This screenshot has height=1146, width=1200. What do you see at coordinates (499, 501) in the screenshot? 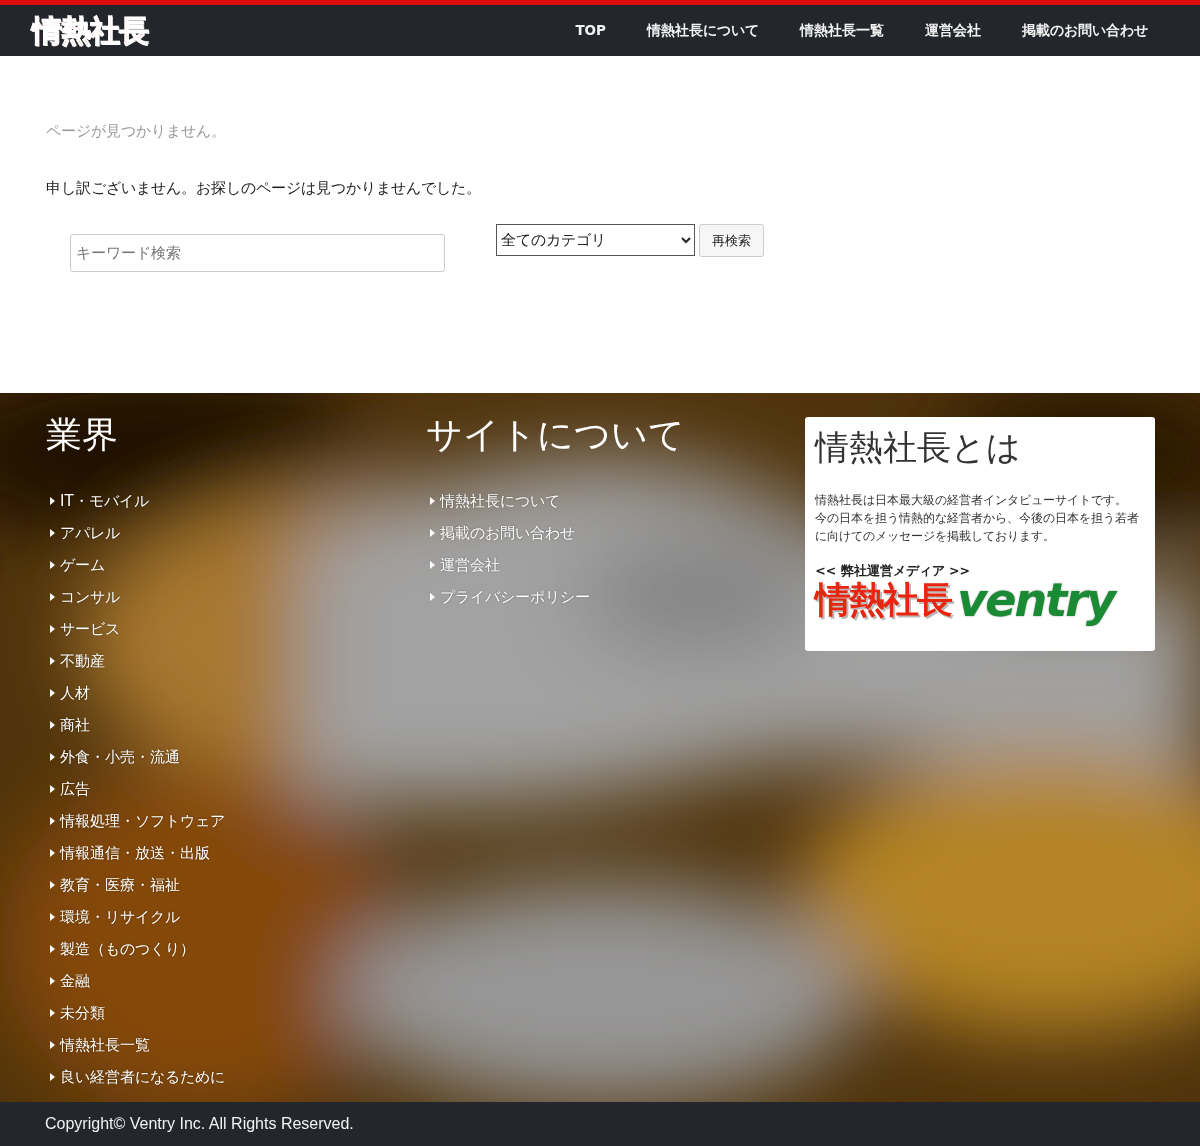
I see `footer-link: 情熱社長について` at bounding box center [499, 501].